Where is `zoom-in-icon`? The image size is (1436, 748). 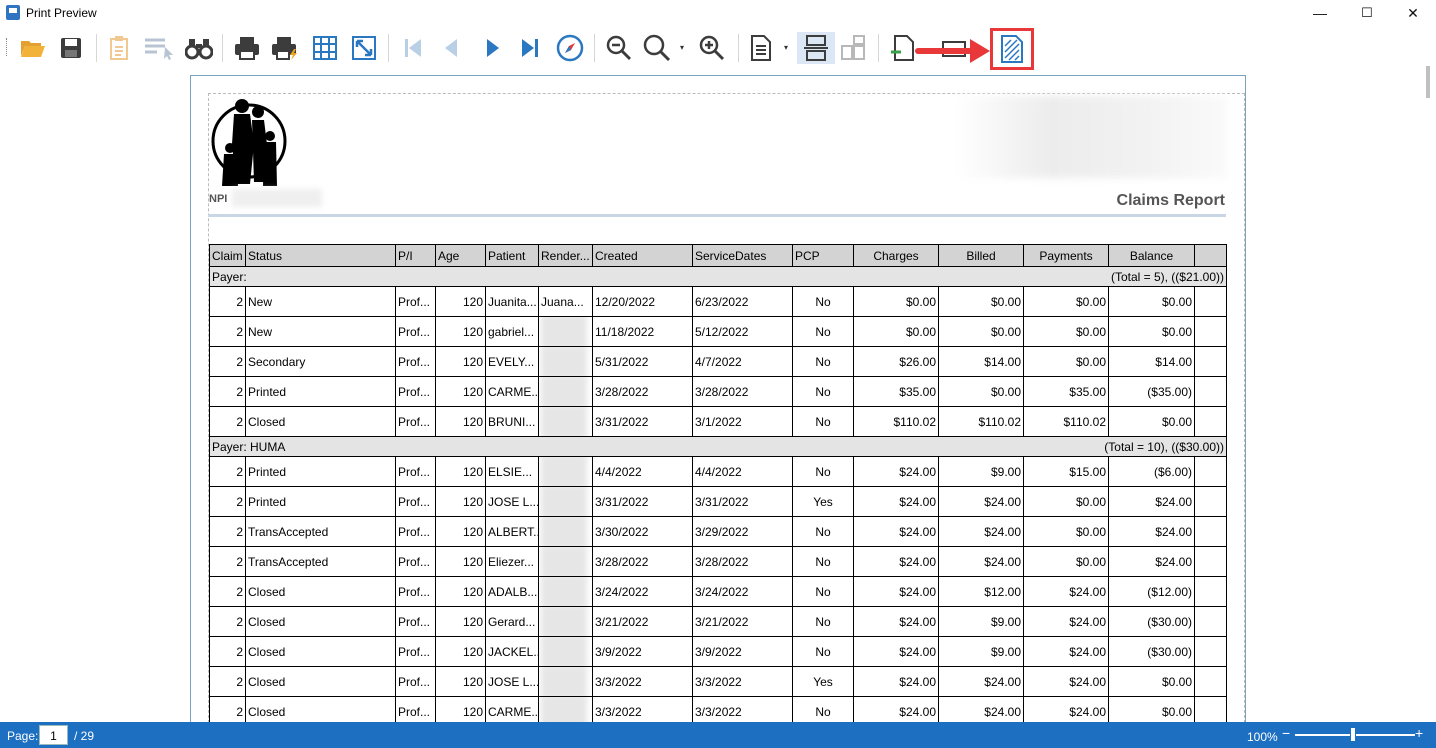
zoom-in-icon is located at coordinates (712, 48).